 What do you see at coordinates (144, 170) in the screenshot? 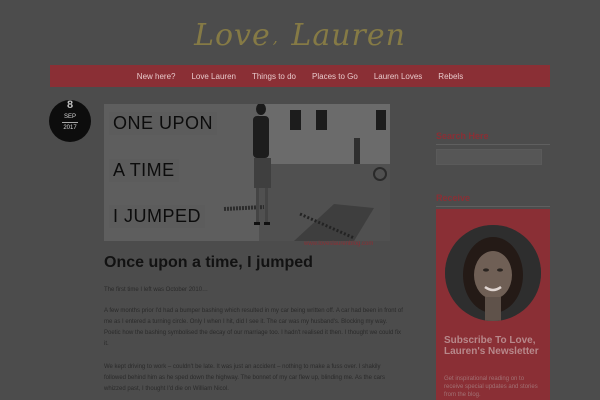
I see `hero-text-line-2: A TIME` at bounding box center [144, 170].